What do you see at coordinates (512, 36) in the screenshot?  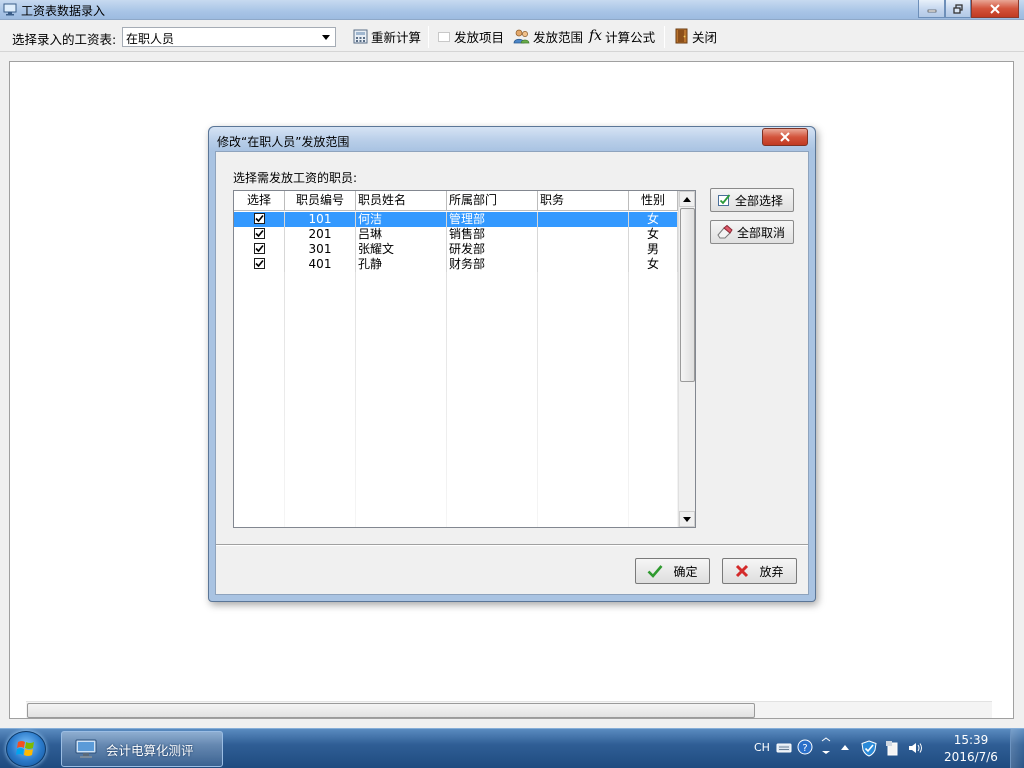 I see `toolbar: 选择录入的工资表: 在职人员 重新计算 发放项目 发放范围 fx 计算公式 关闭` at bounding box center [512, 36].